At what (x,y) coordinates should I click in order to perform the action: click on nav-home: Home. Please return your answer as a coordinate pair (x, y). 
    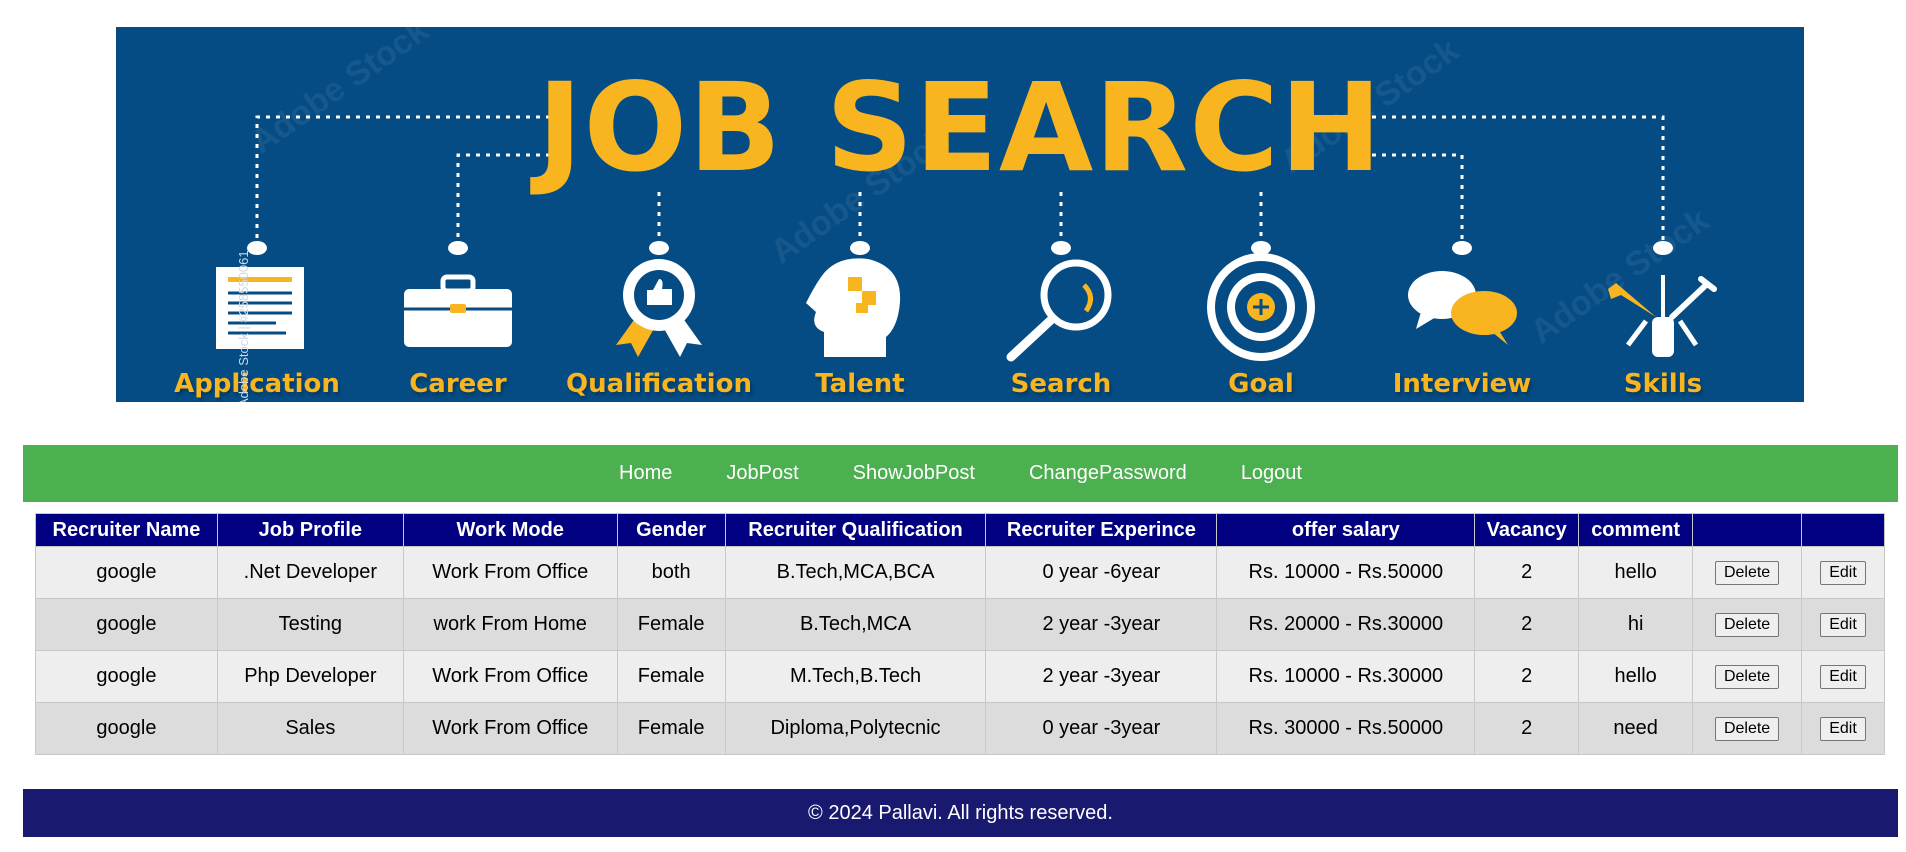
    Looking at the image, I should click on (645, 473).